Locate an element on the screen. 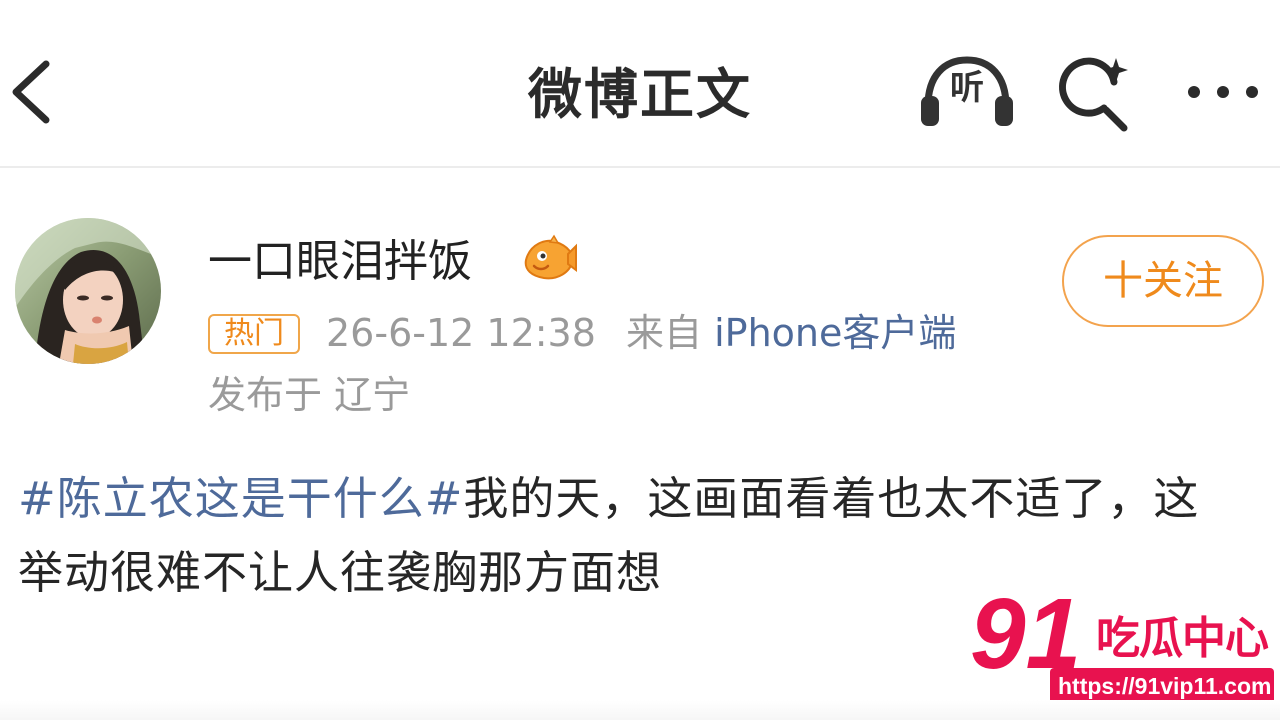 The width and height of the screenshot is (1280, 720). watermark-number: 91 is located at coordinates (1025, 630).